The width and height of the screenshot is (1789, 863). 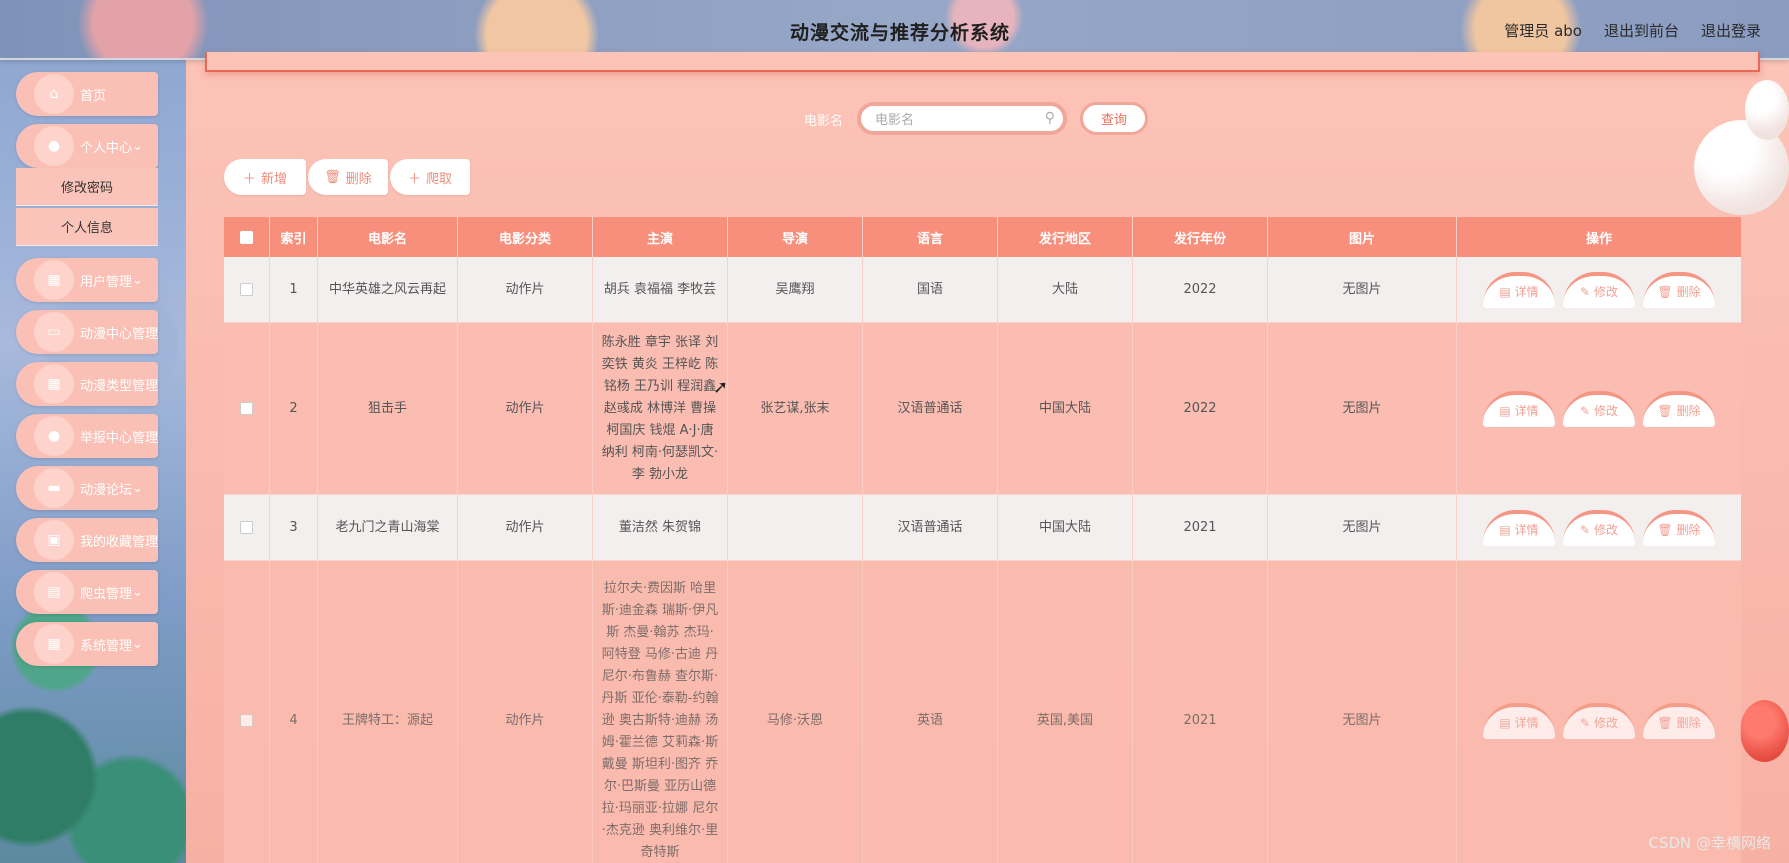 What do you see at coordinates (294, 527) in the screenshot?
I see `cell-index: 3` at bounding box center [294, 527].